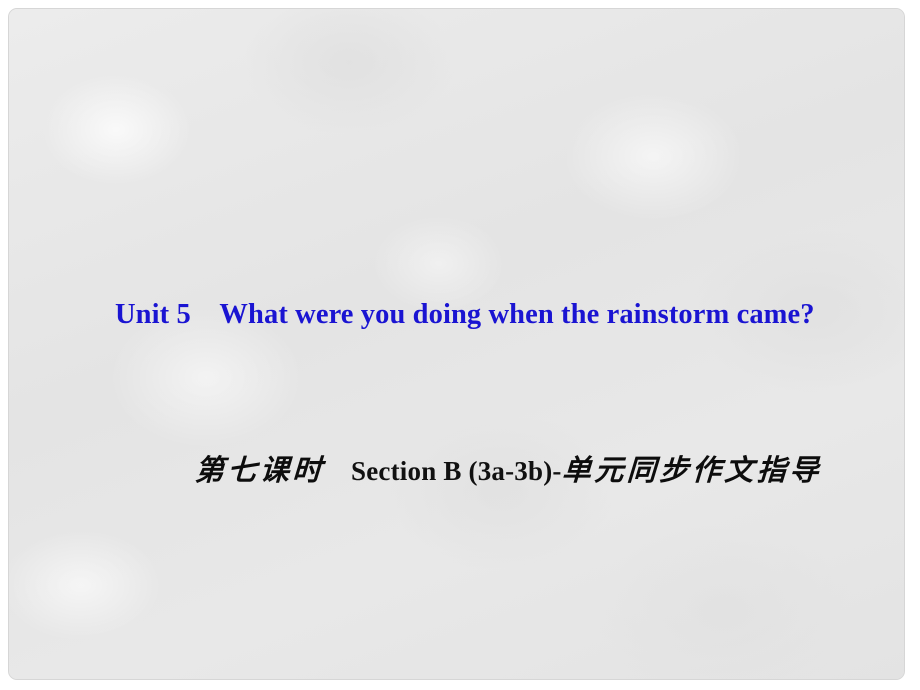  Describe the element at coordinates (260, 470) in the screenshot. I see `lesson-label: 第七课时` at that location.